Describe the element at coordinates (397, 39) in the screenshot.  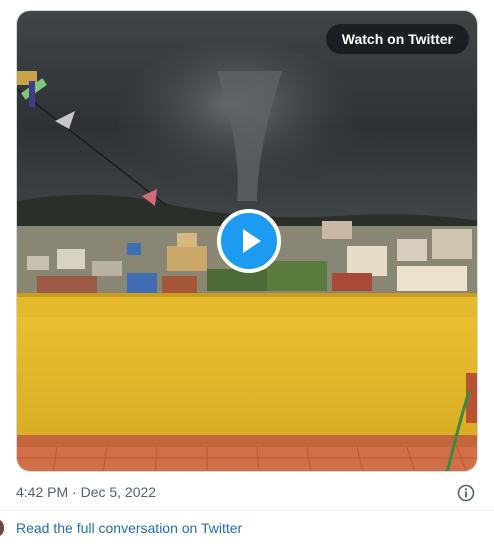
I see `watch-on-twitter-button: Watch on Twitter` at that location.